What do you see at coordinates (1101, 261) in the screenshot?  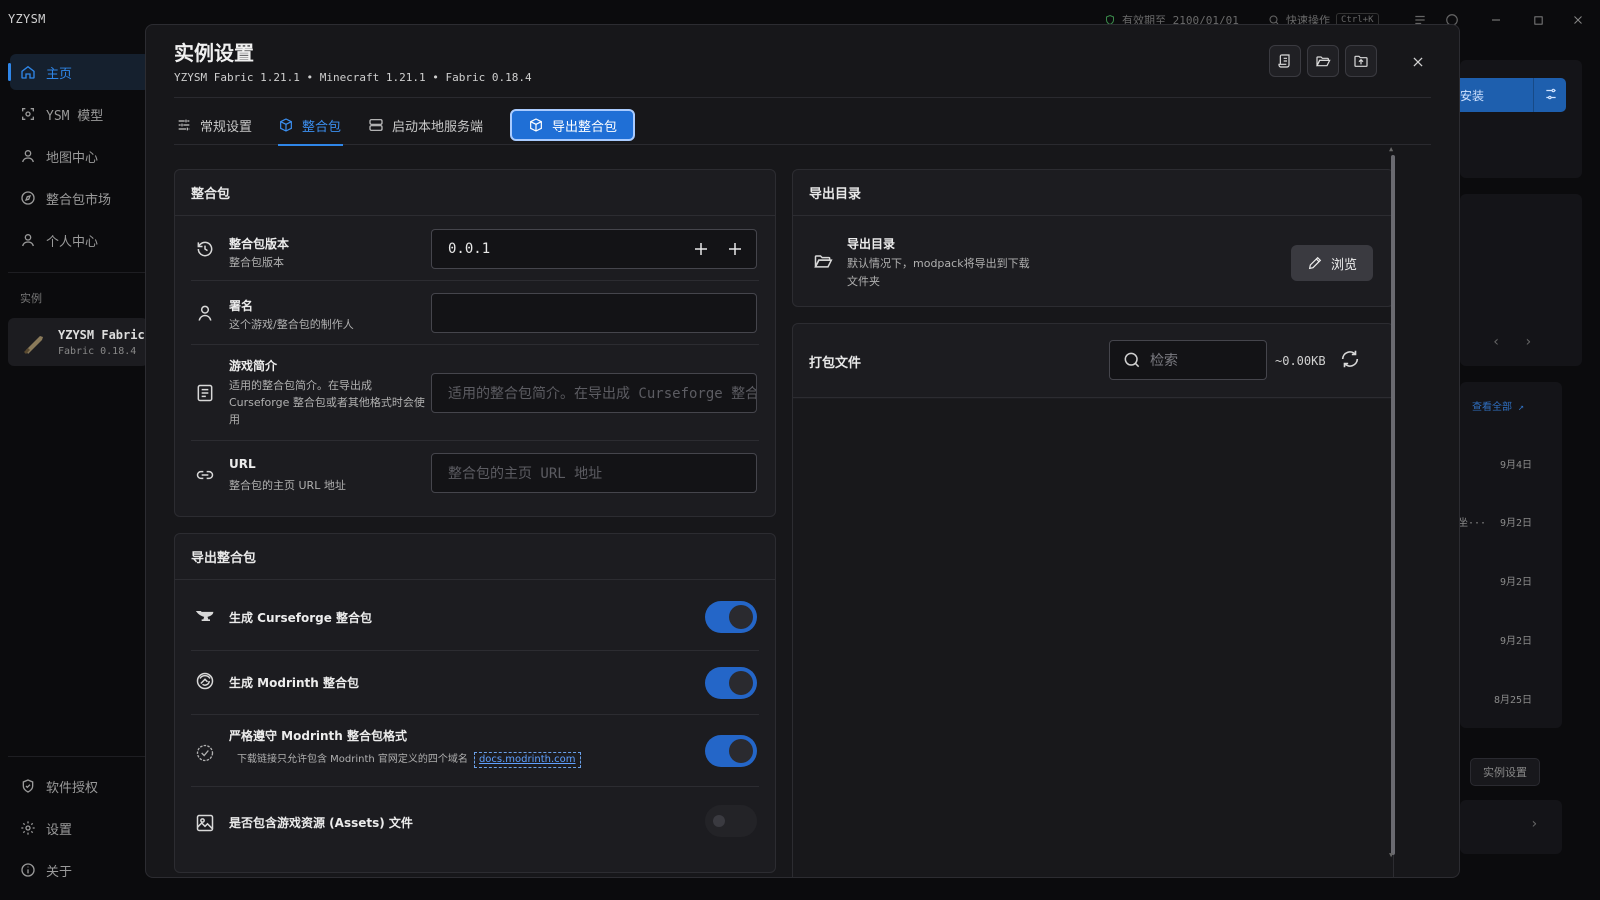 I see `export-dir-row: 导出目录 默认情况下，modpack将导出到下载 文件夹 浏览` at bounding box center [1101, 261].